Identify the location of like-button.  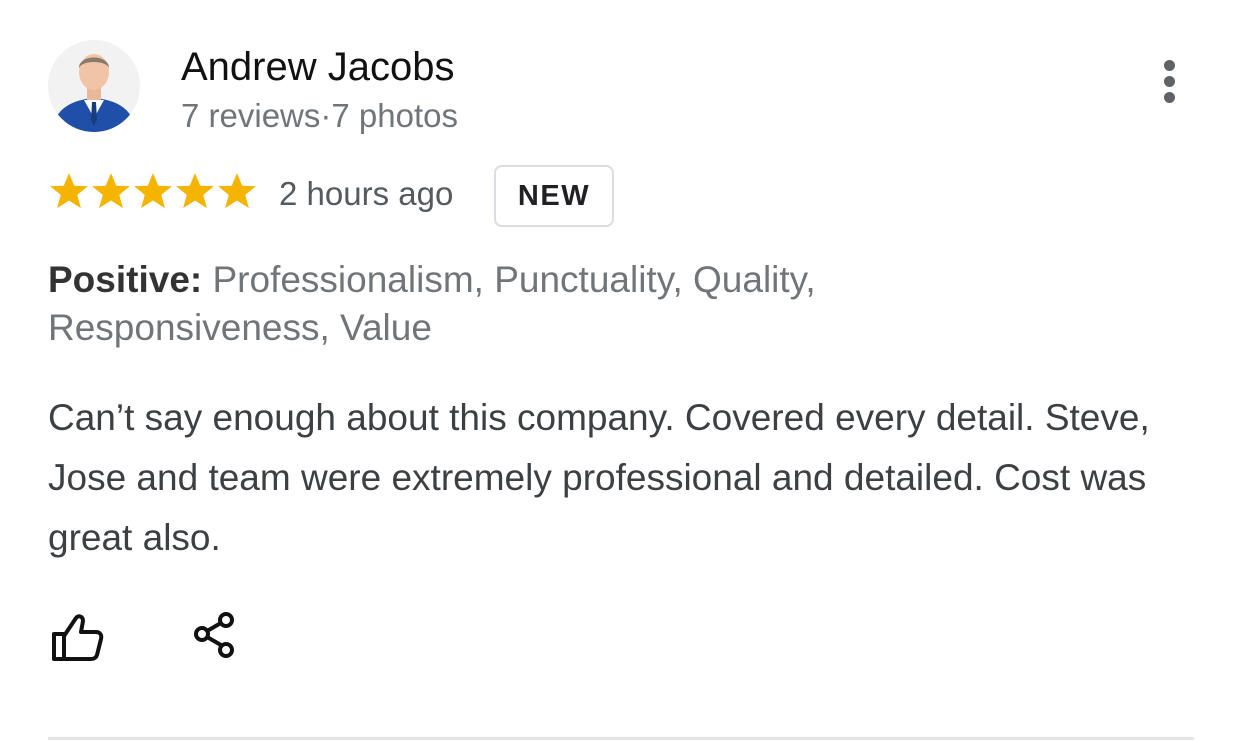
(78, 638).